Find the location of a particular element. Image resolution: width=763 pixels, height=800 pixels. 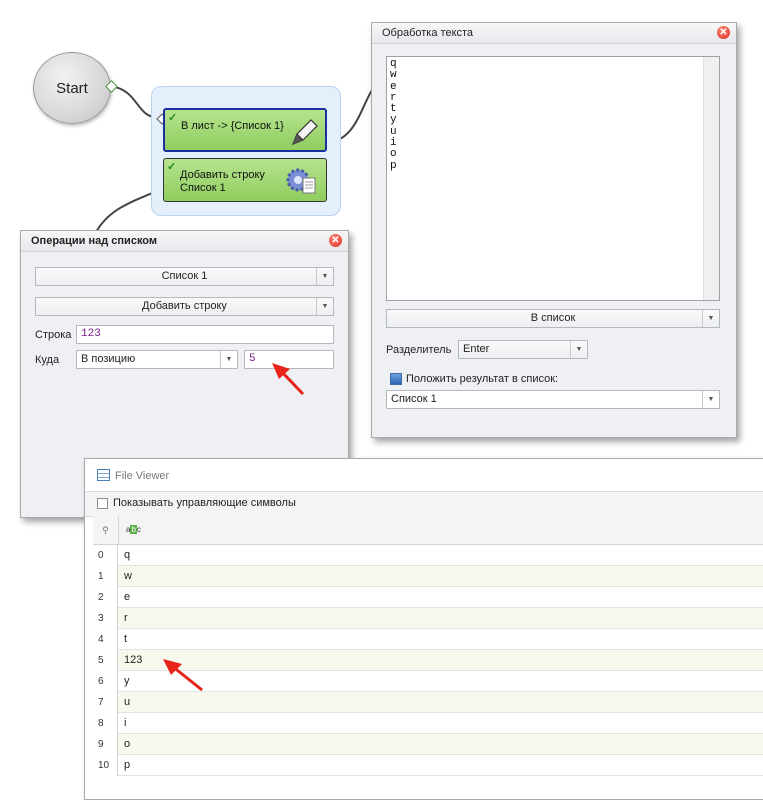

result-list-value: Список 1 is located at coordinates (414, 399).